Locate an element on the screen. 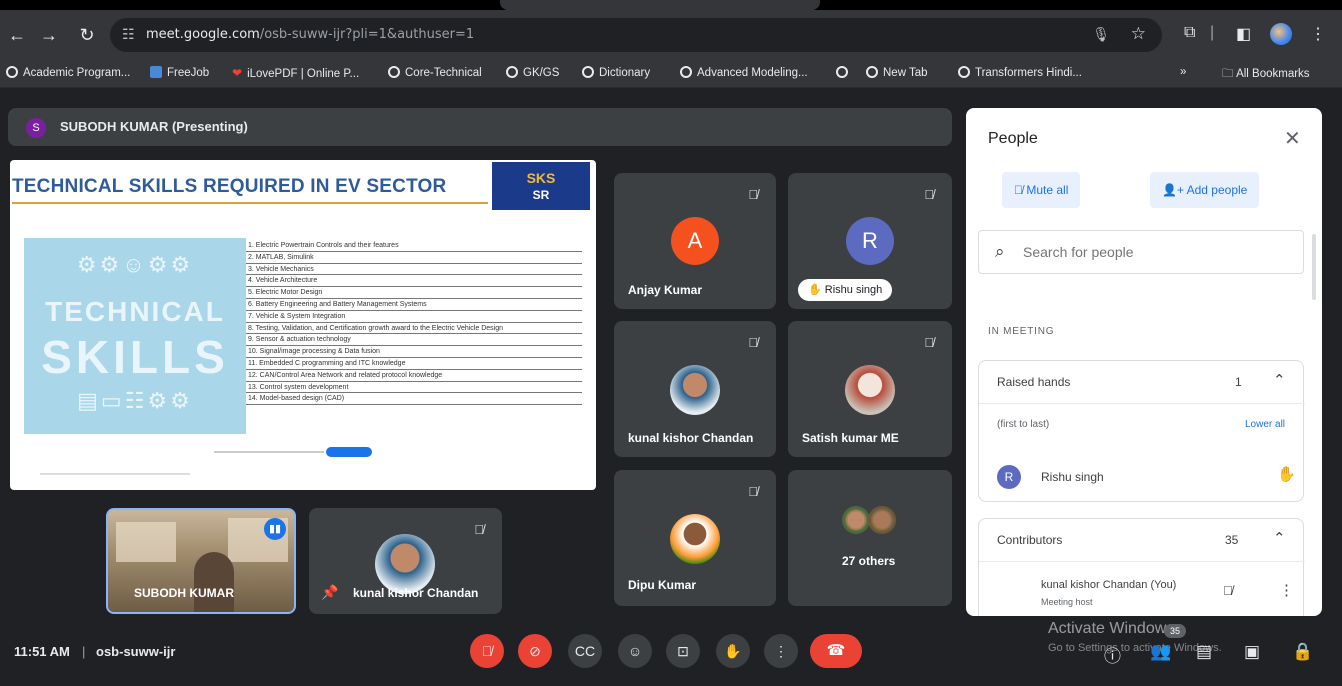  mic-off-button: 🎙̸ is located at coordinates (487, 651).